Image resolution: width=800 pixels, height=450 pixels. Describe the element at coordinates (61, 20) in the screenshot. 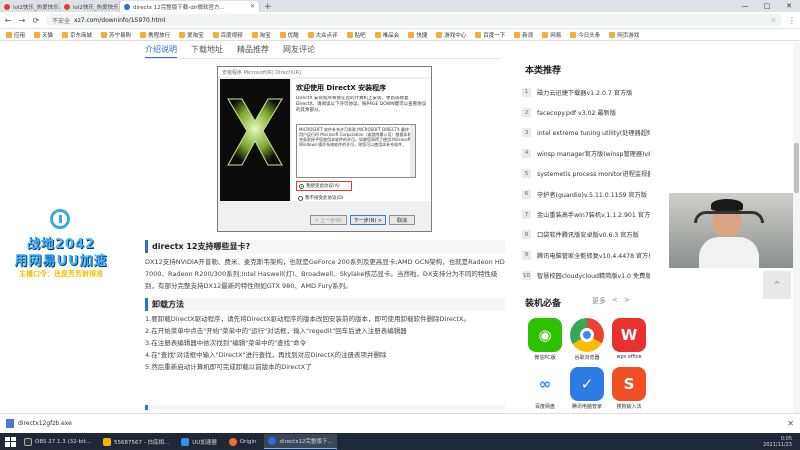

I see `security-indicator: 不安全` at that location.